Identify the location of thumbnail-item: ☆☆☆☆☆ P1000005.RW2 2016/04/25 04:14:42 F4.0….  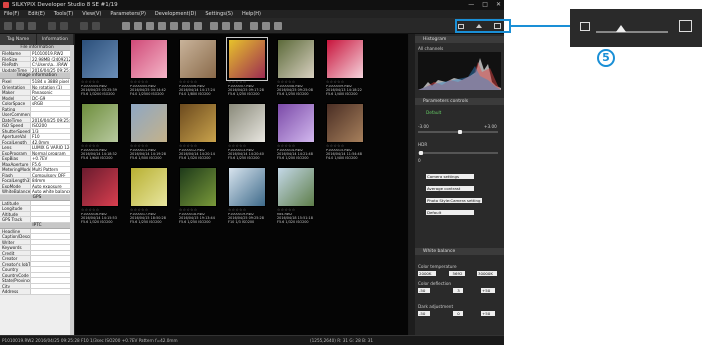
(152, 70).